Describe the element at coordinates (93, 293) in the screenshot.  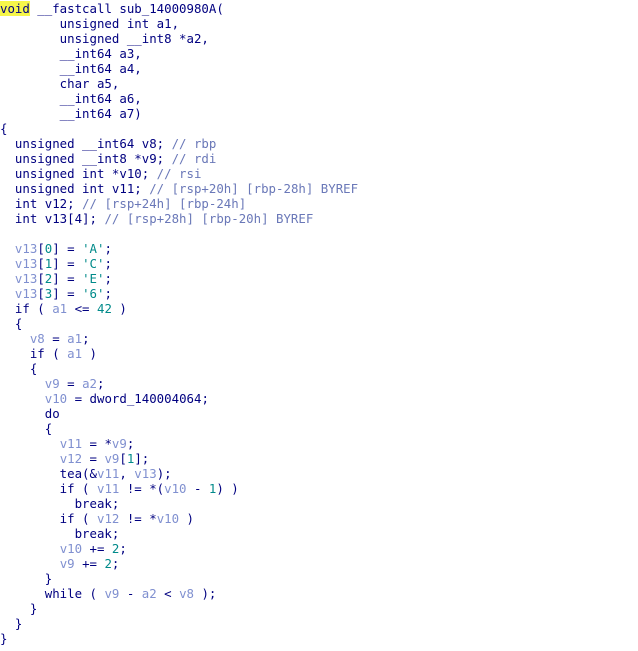
I see `char-literal: '6'` at that location.